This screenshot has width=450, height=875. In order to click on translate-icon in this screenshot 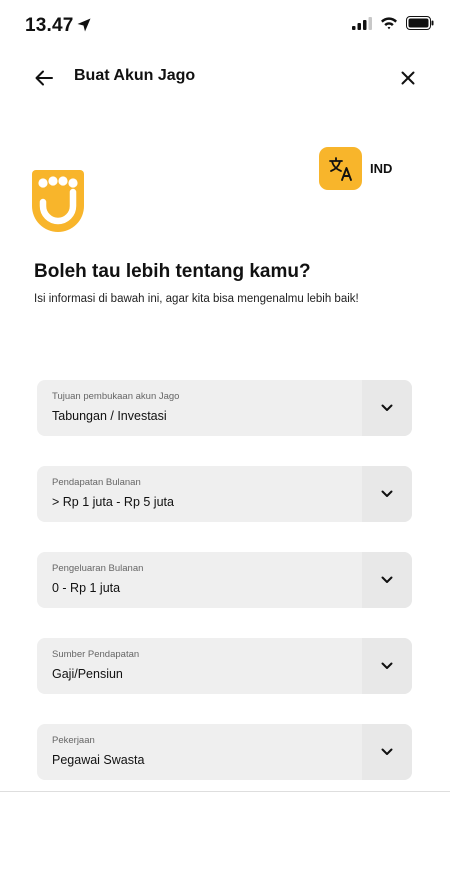, I will do `click(340, 168)`.